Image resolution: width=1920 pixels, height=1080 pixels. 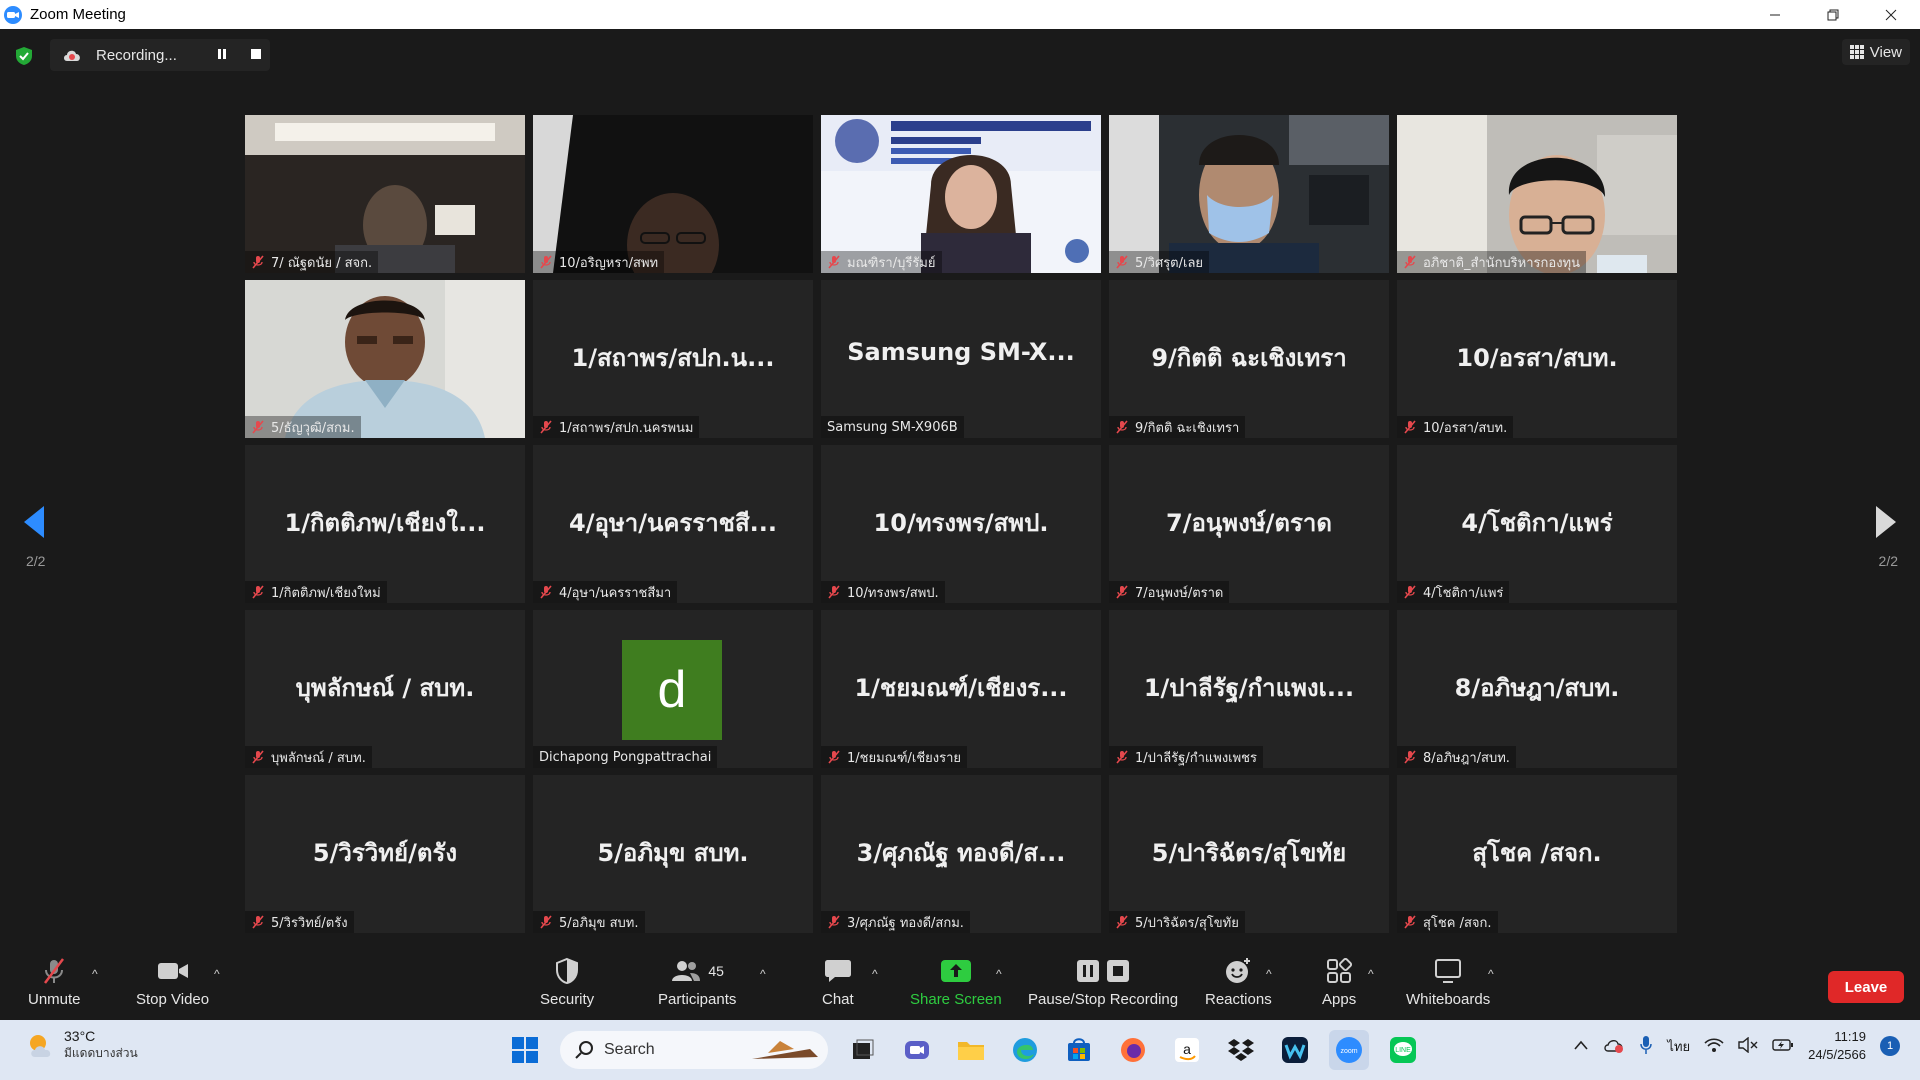 I want to click on participant-tile: มณฑิรา/บุรีรัมย์, so click(x=961, y=194).